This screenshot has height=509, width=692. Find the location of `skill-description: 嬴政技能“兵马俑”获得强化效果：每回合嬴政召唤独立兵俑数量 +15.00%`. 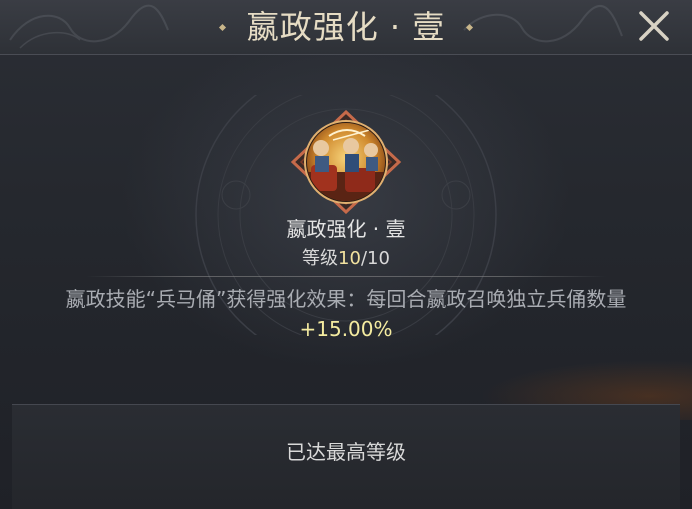

skill-description: 嬴政技能“兵马俑”获得强化效果：每回合嬴政召唤独立兵俑数量 +15.00% is located at coordinates (346, 314).